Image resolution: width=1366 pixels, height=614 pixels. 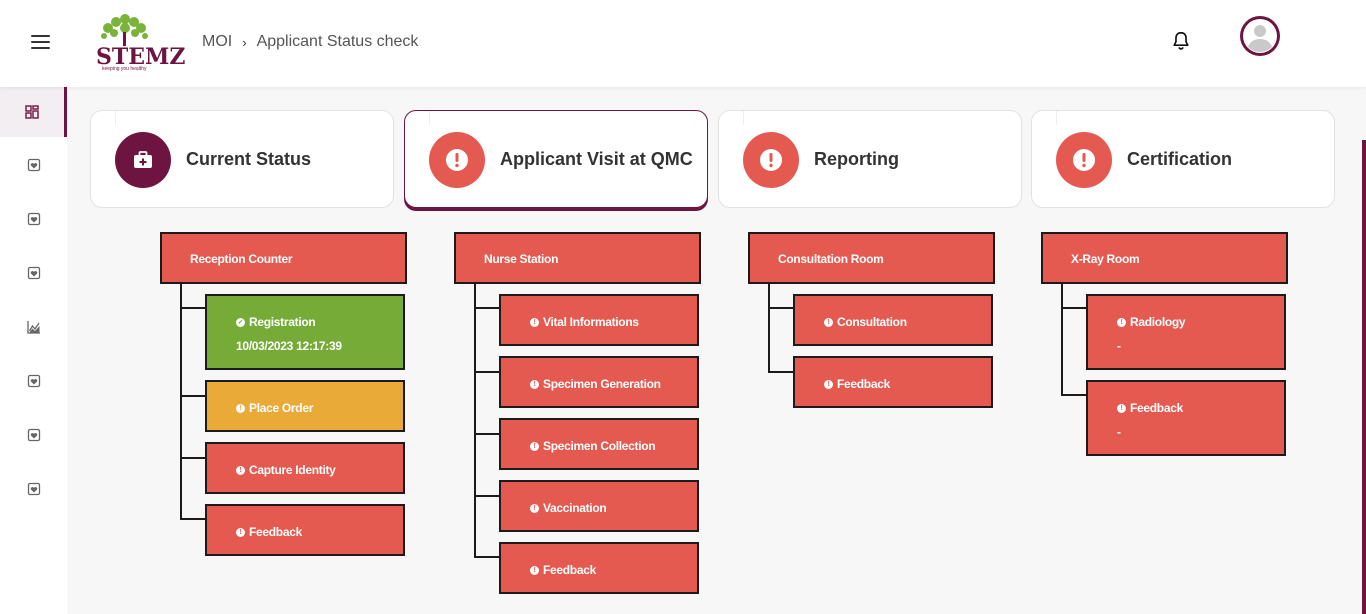 I want to click on step-vital-informations: ! Vital Informations, so click(x=599, y=320).